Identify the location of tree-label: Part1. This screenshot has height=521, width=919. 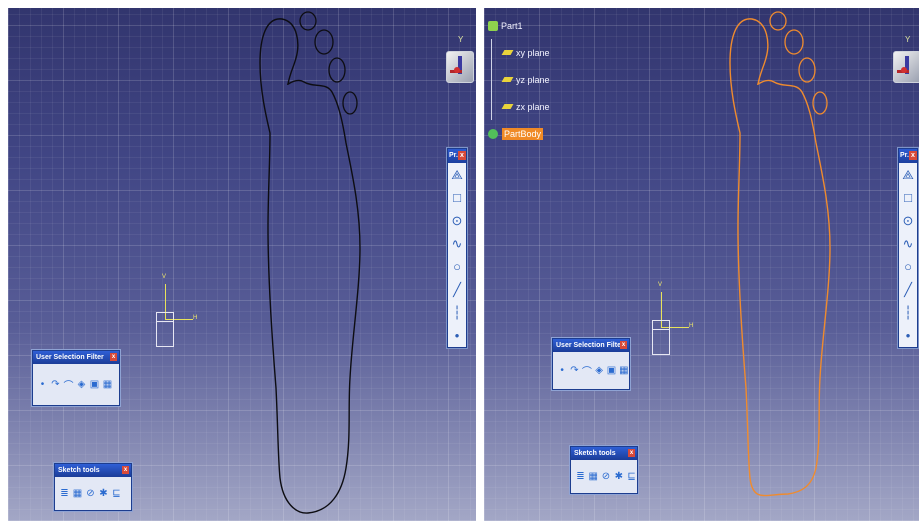
(512, 25).